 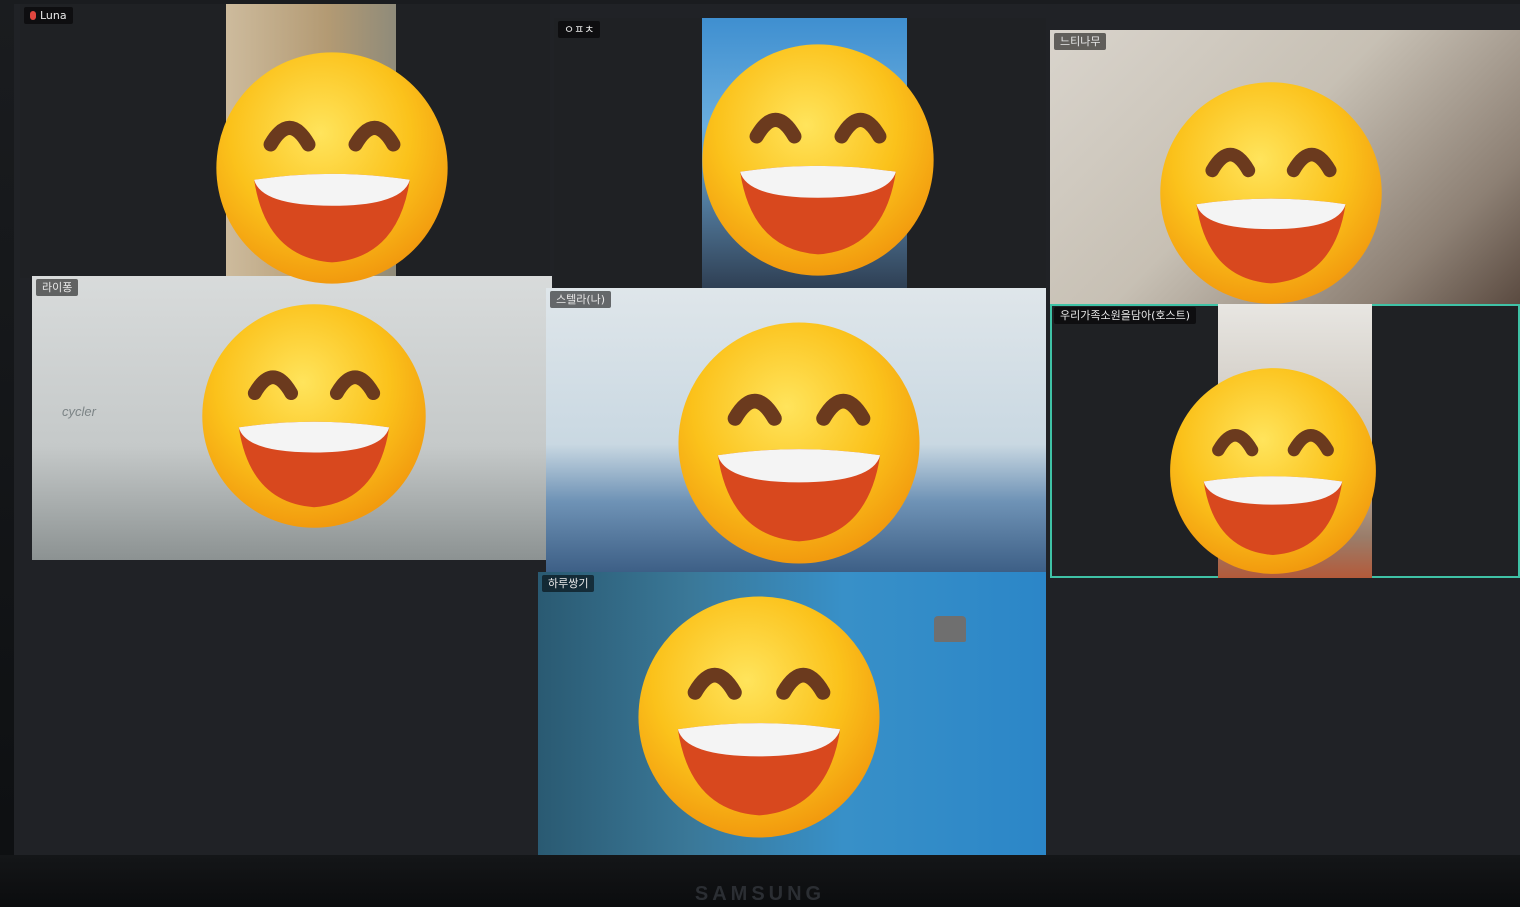 I want to click on participant-name-label: 스텔라(나), so click(x=581, y=299).